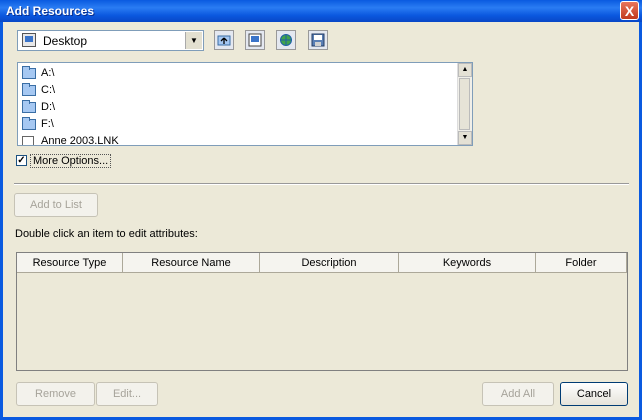 Image resolution: width=642 pixels, height=420 pixels. I want to click on title-bar: Add Resources X, so click(321, 11).